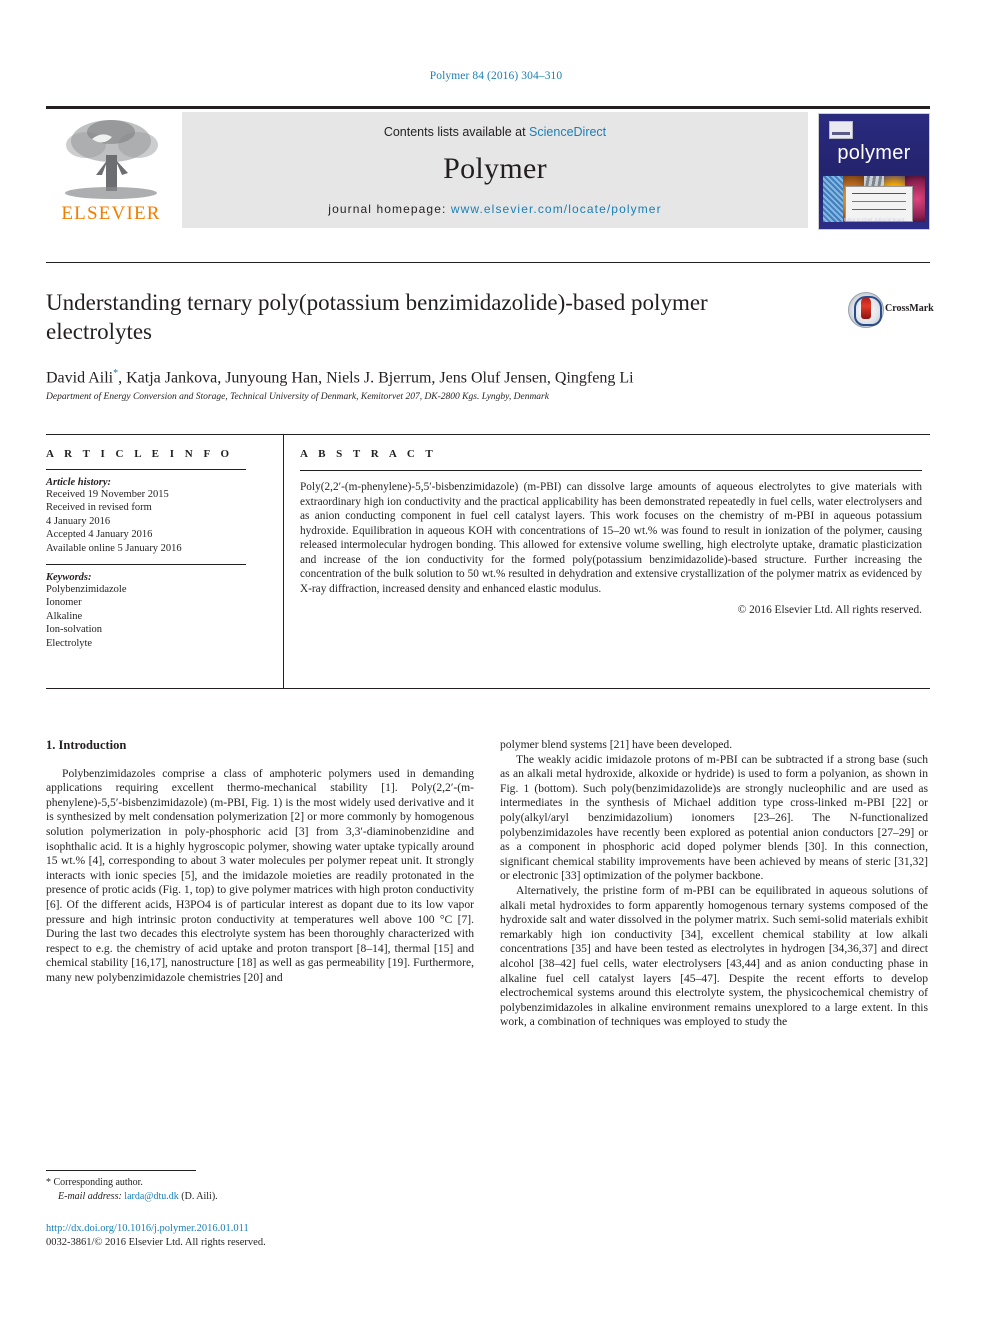  I want to click on contents-prefix: Contents lists available at, so click(456, 132).